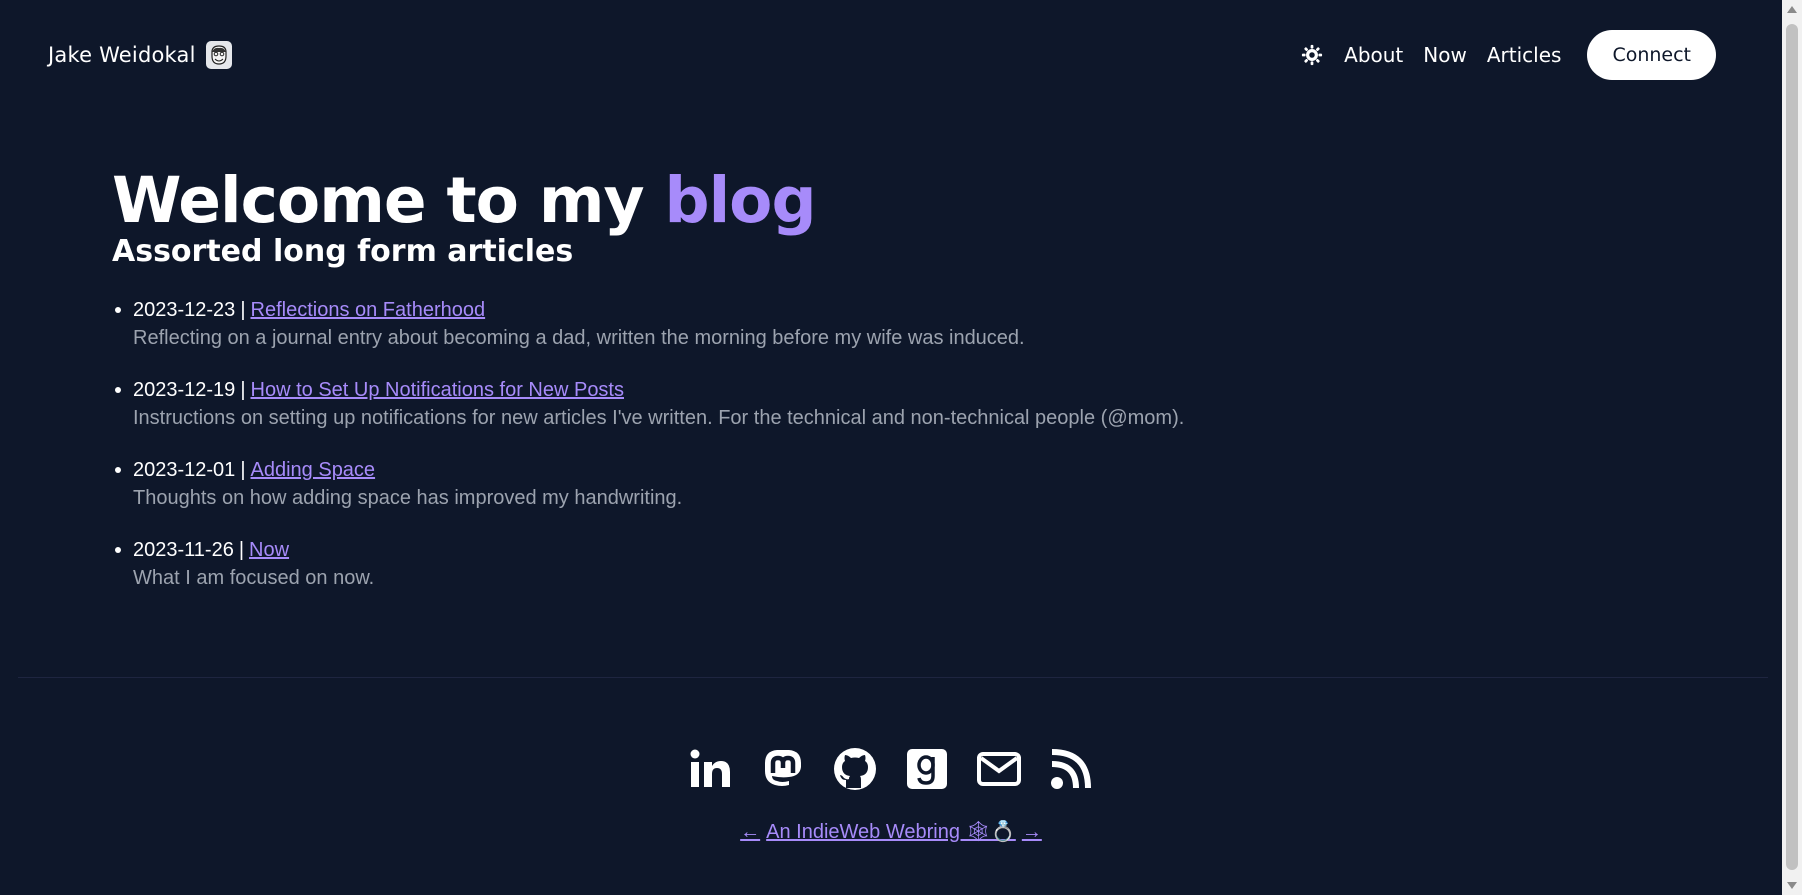 The width and height of the screenshot is (1802, 895). I want to click on social-links, so click(891, 769).